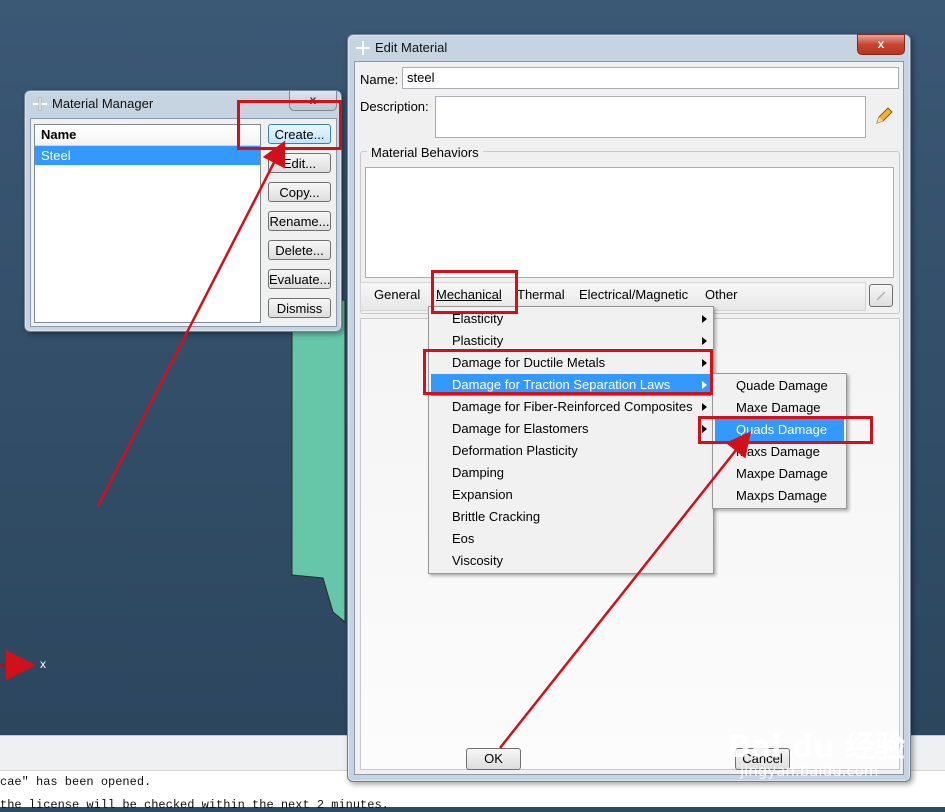  I want to click on description-label: Description:, so click(394, 106).